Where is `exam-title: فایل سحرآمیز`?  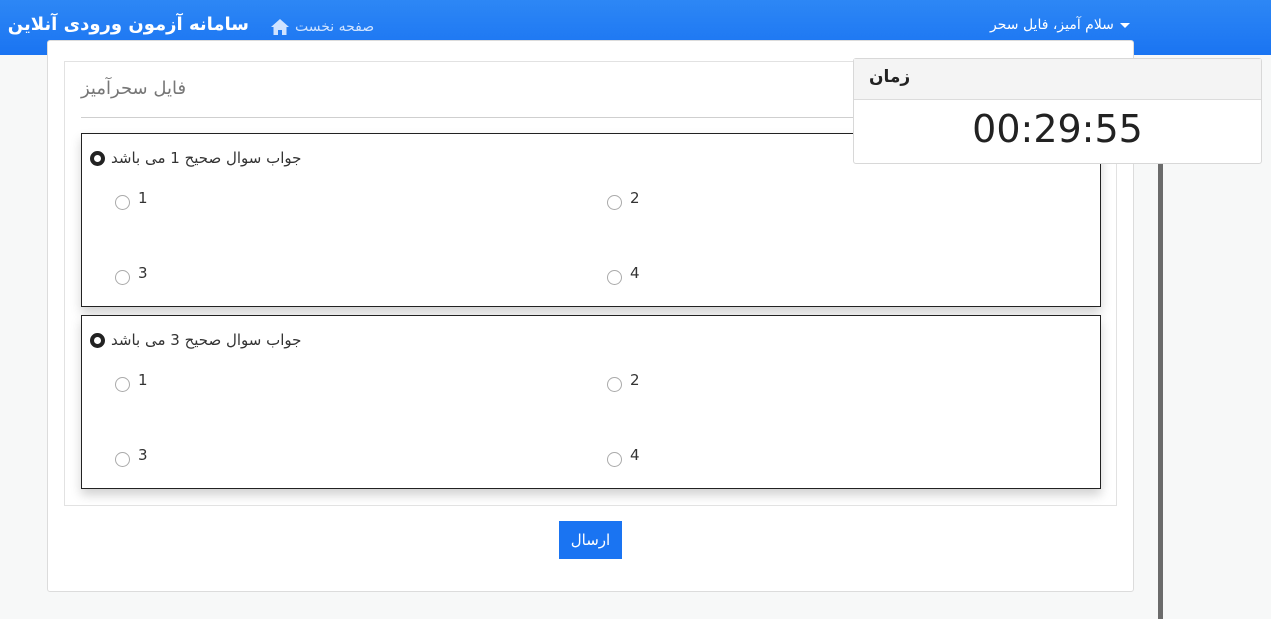
exam-title: فایل سحرآمیز is located at coordinates (134, 88).